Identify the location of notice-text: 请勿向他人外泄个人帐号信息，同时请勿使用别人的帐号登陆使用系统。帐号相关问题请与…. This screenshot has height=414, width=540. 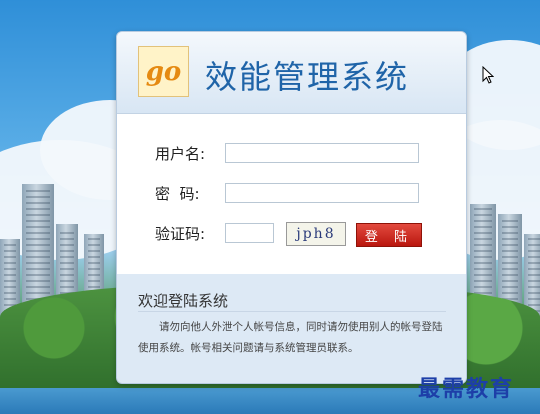
(290, 337).